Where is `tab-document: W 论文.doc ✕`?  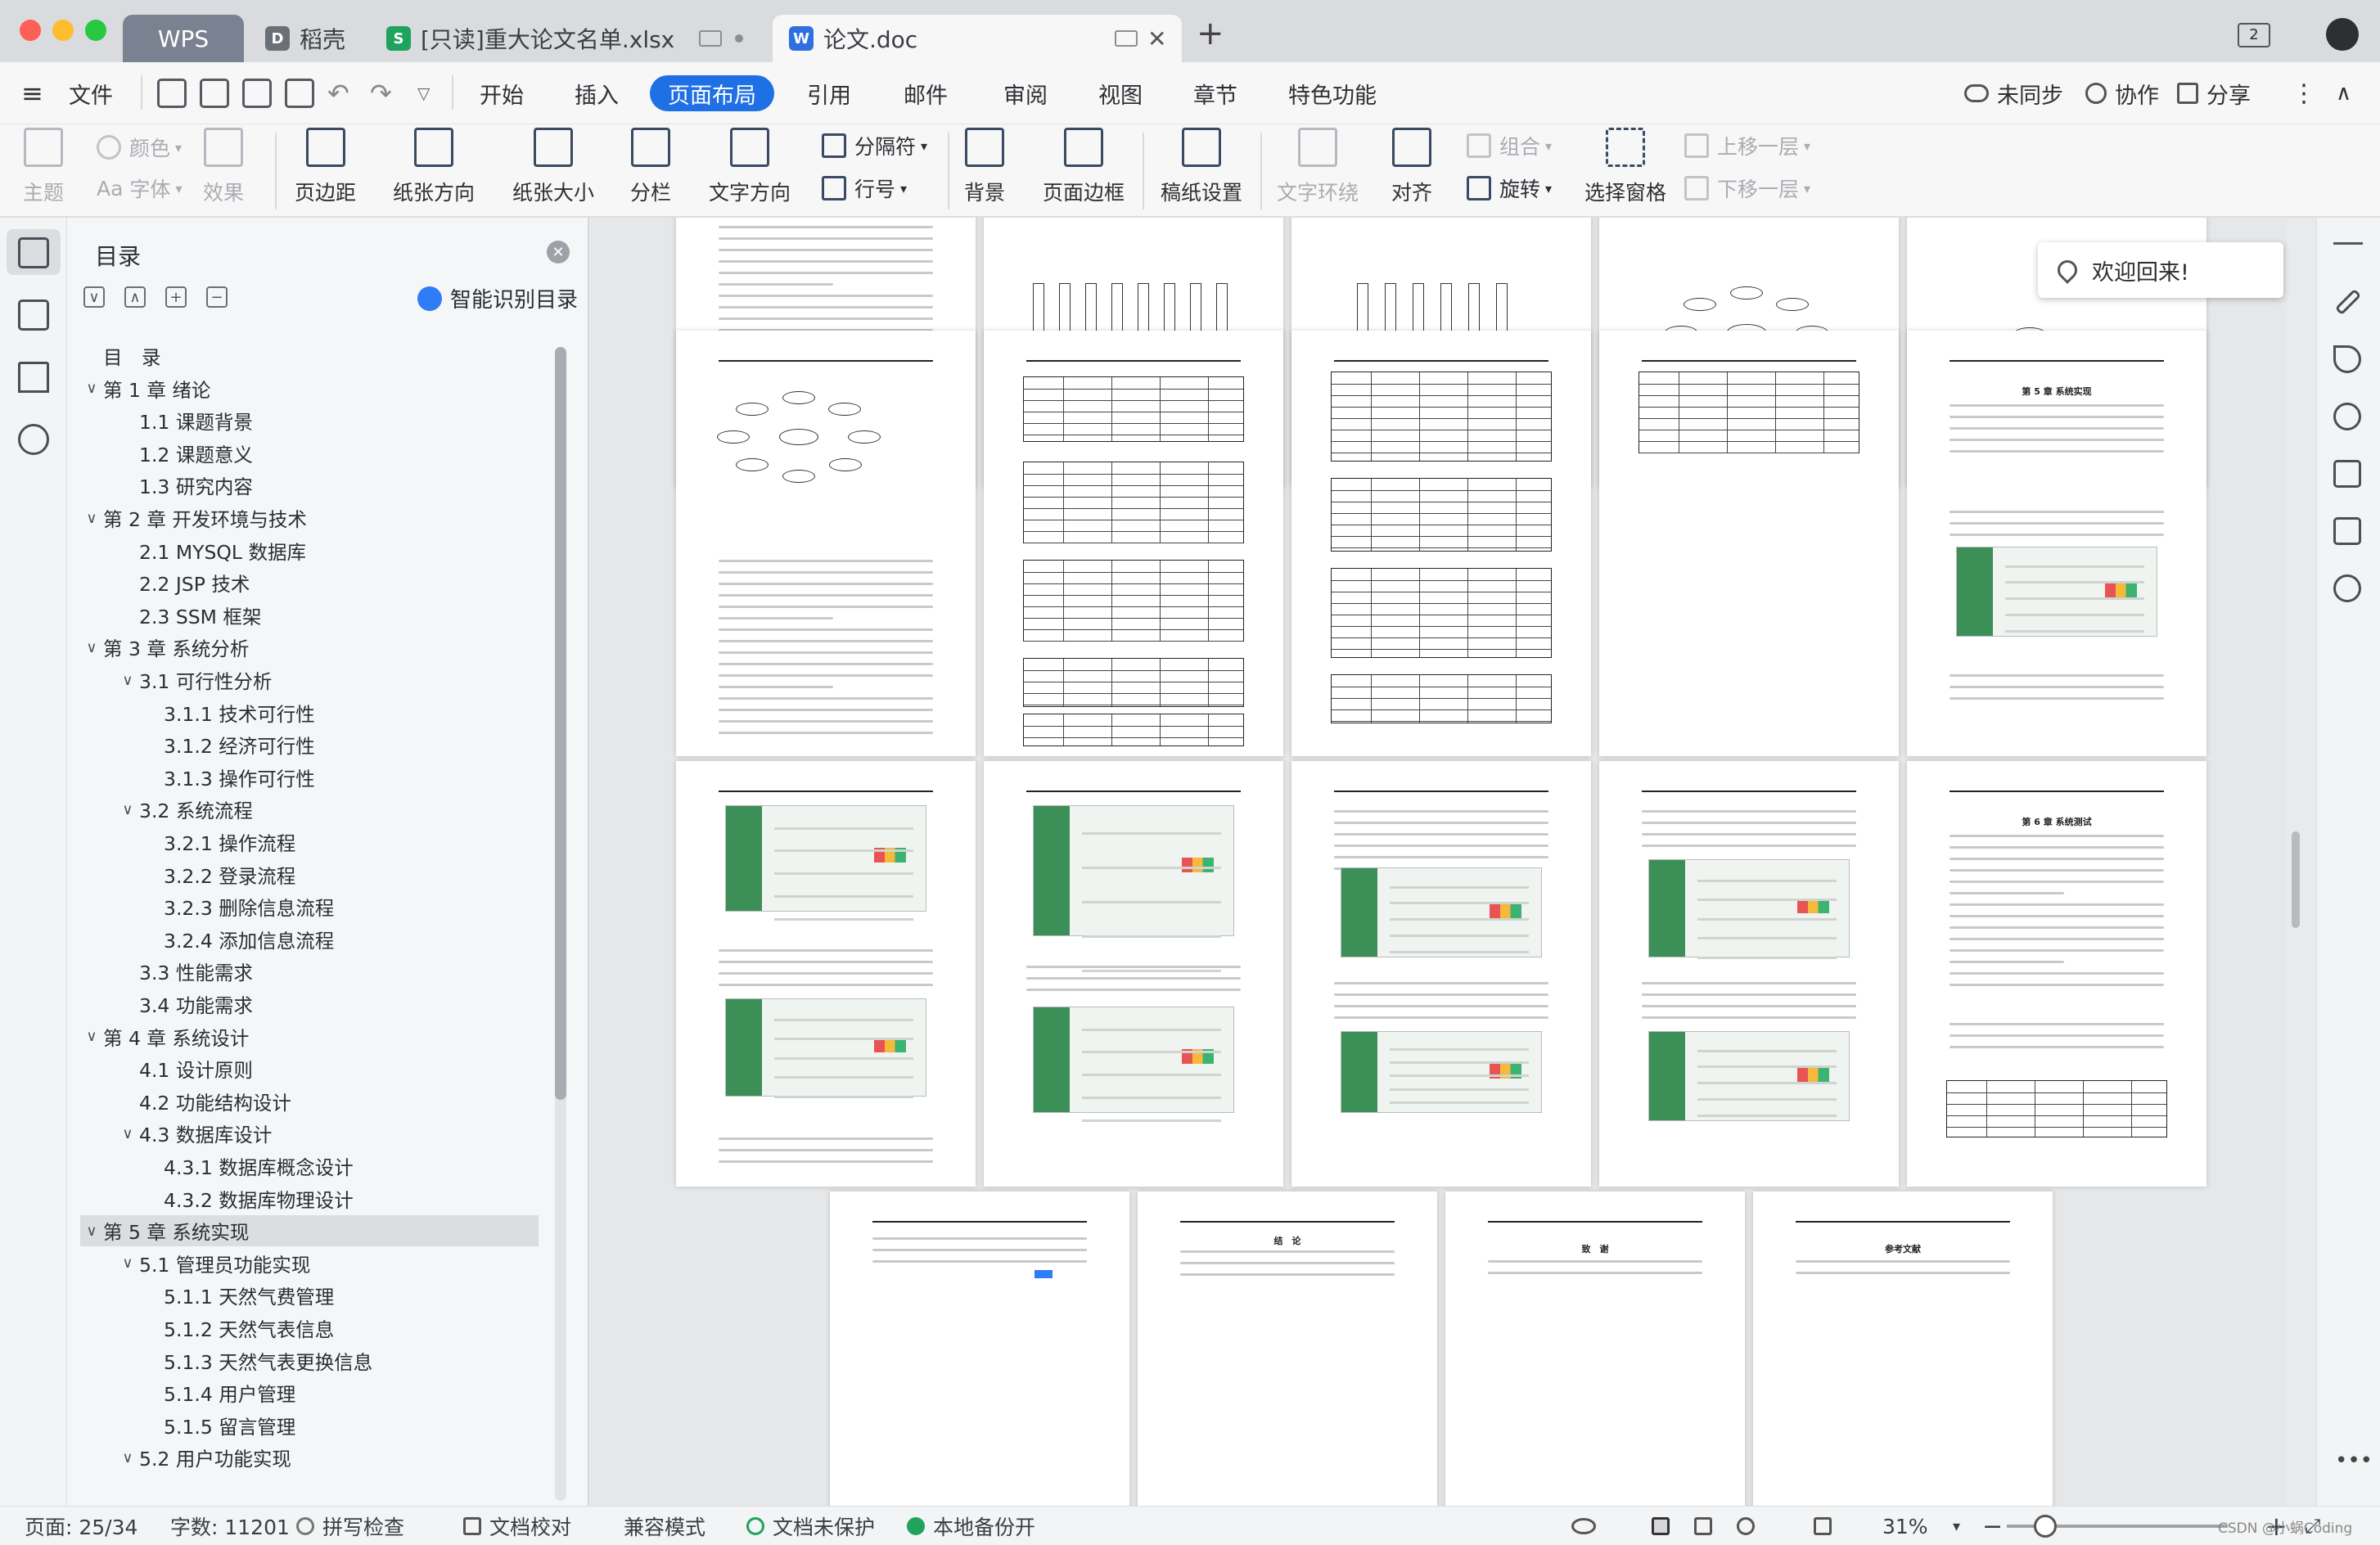
tab-document: W 论文.doc ✕ is located at coordinates (977, 38).